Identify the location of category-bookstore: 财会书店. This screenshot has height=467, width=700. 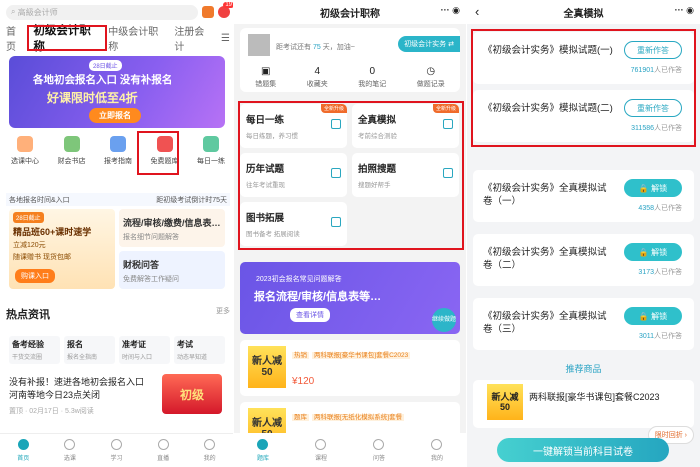
(72, 151).